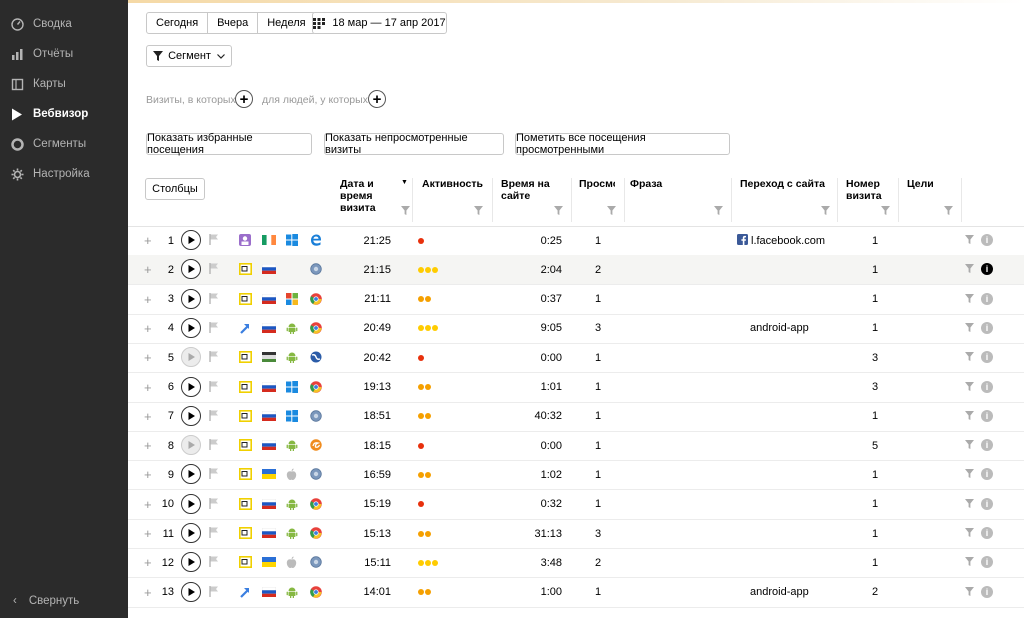  Describe the element at coordinates (597, 184) in the screenshot. I see `column-header-views: Просмо` at that location.